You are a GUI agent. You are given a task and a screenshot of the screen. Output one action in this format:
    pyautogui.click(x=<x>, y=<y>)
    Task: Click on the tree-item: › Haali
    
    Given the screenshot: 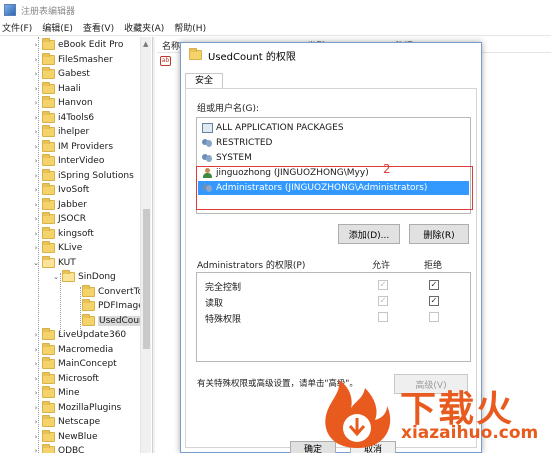 What is the action you would take?
    pyautogui.click(x=58, y=89)
    